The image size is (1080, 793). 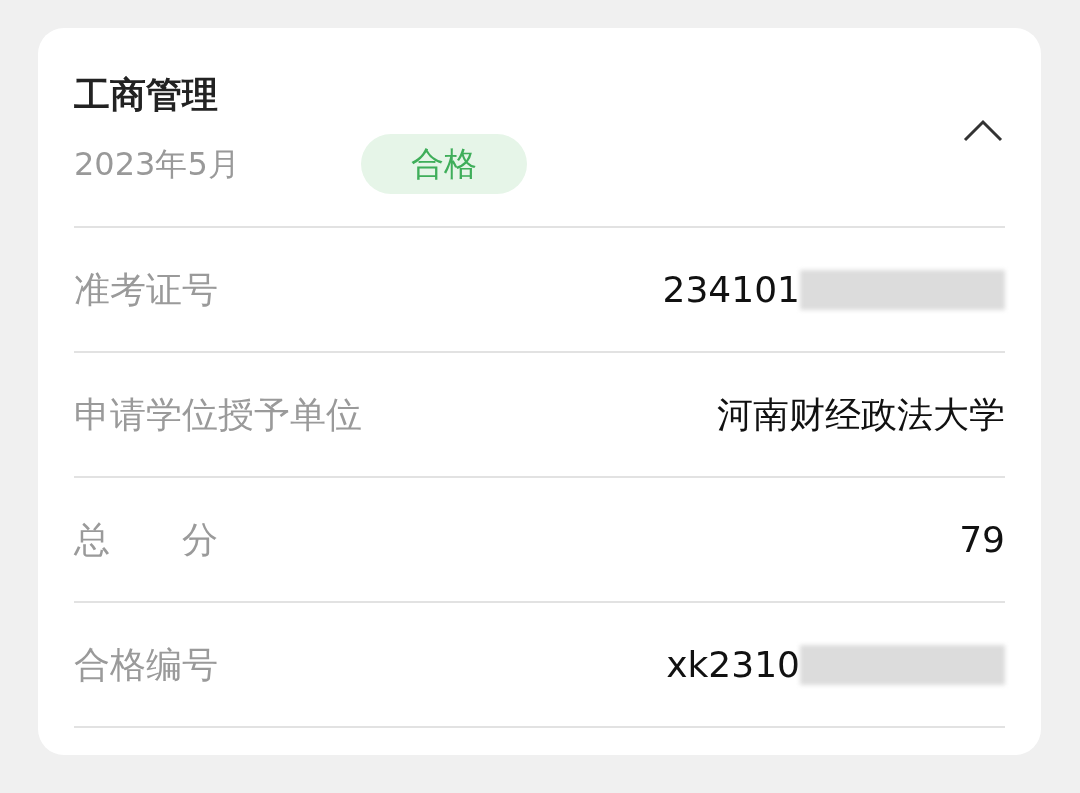 What do you see at coordinates (146, 95) in the screenshot?
I see `course-title: 工商管理` at bounding box center [146, 95].